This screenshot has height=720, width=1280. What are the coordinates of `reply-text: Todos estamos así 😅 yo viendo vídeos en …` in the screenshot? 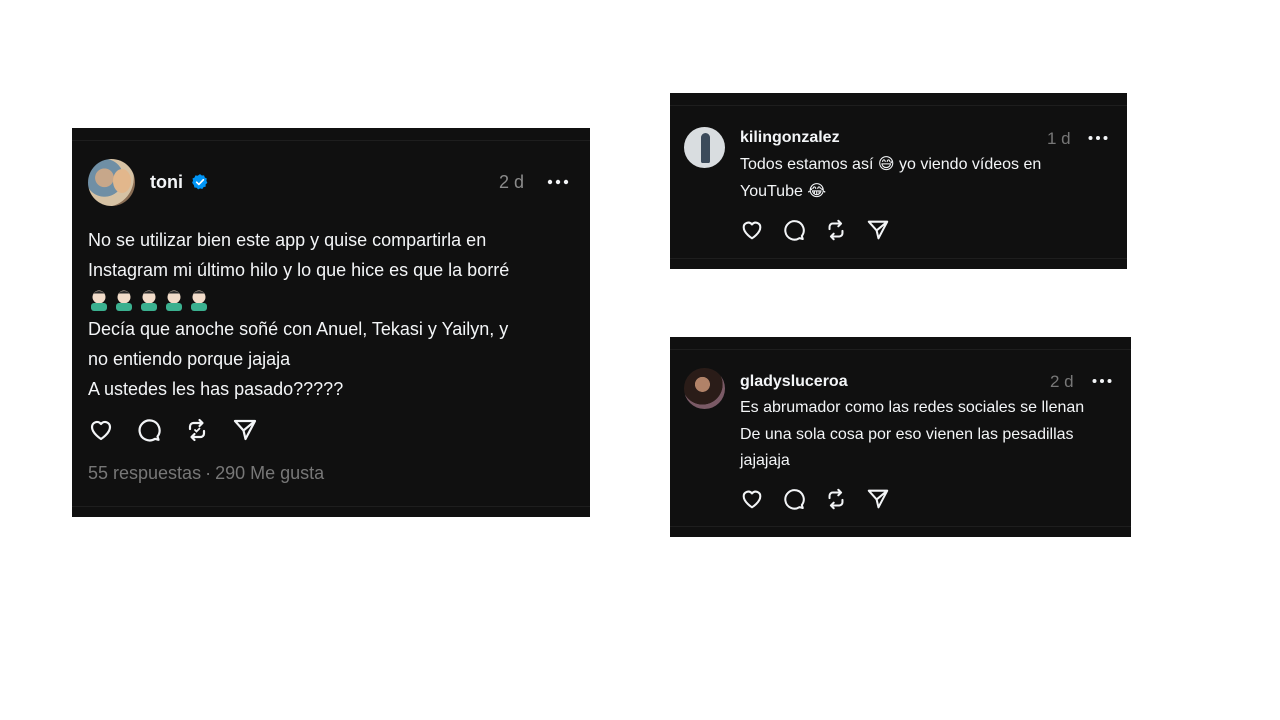 It's located at (927, 178).